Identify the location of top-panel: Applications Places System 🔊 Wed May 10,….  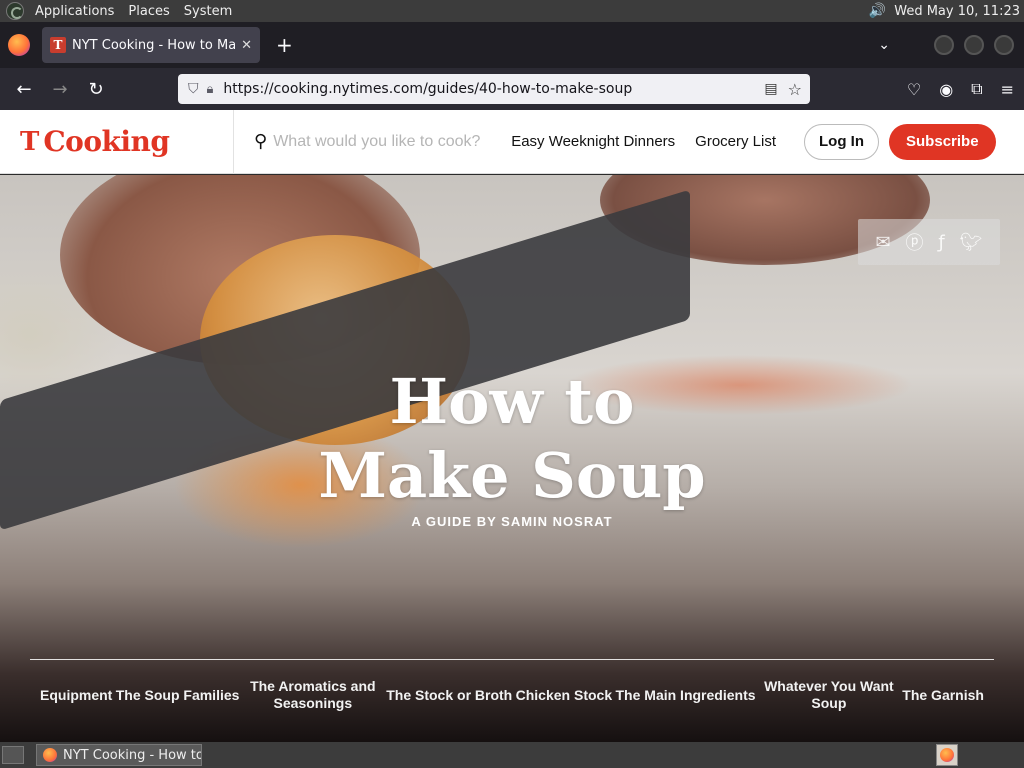
(512, 11).